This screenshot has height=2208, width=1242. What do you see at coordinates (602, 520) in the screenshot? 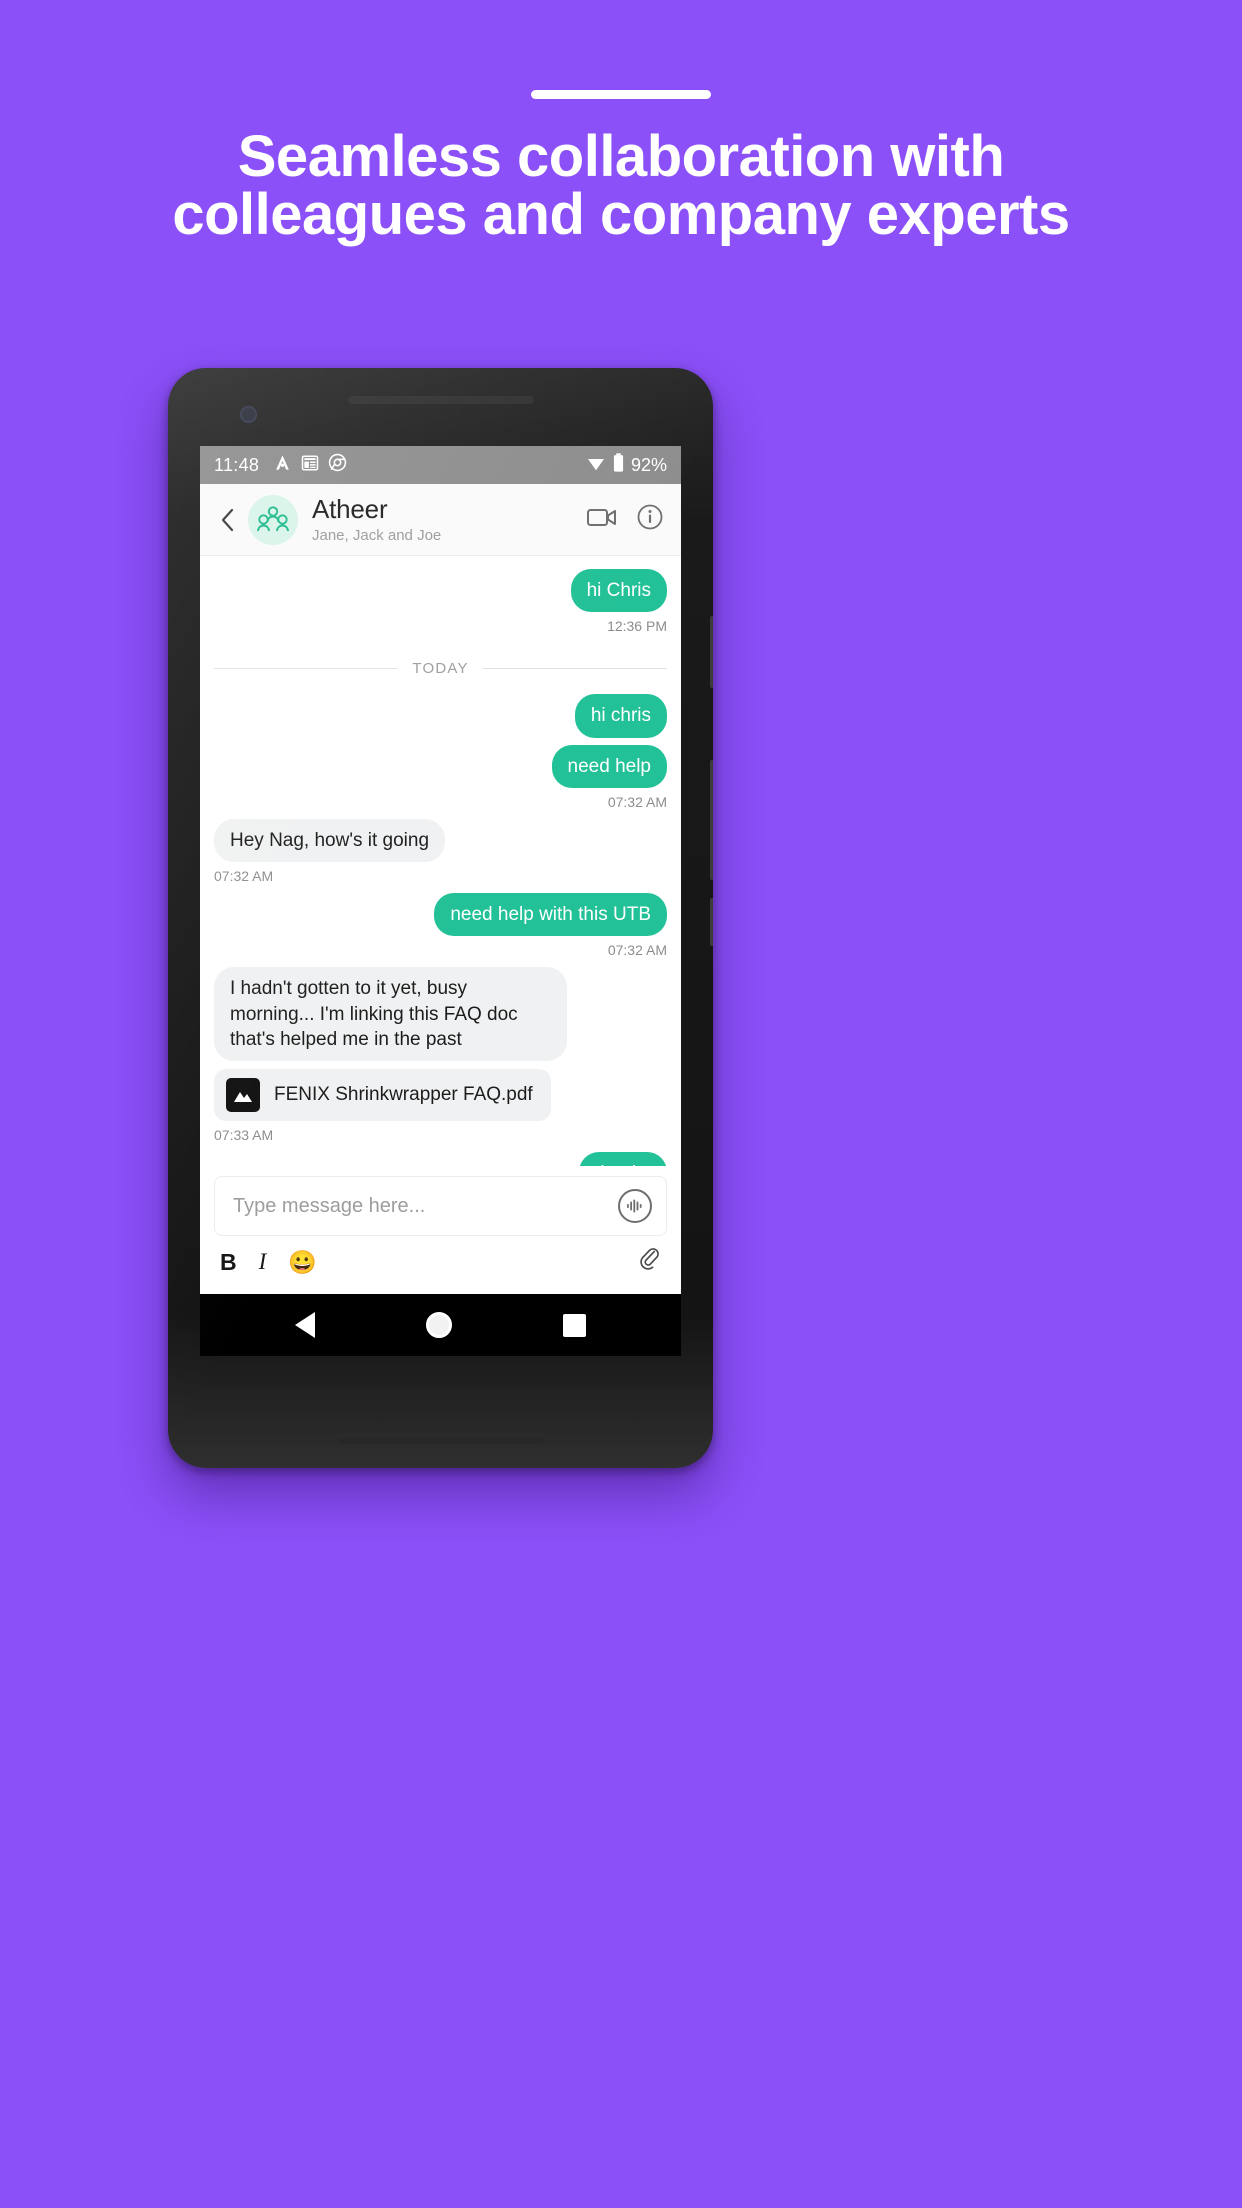
I see `video-camera-icon` at bounding box center [602, 520].